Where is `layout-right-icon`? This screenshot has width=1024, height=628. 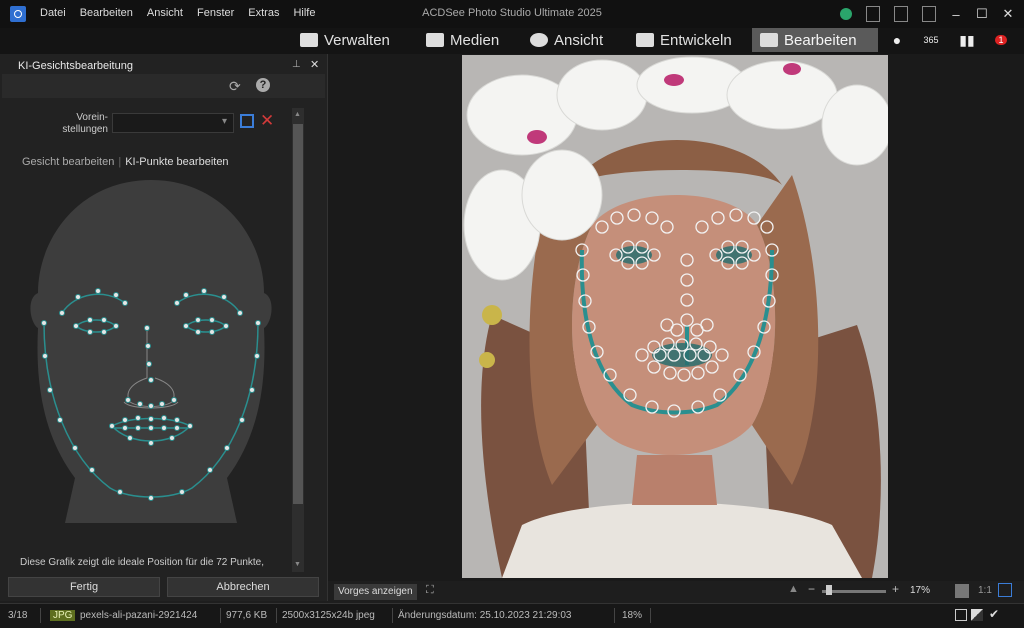
layout-right-icon is located at coordinates (929, 14).